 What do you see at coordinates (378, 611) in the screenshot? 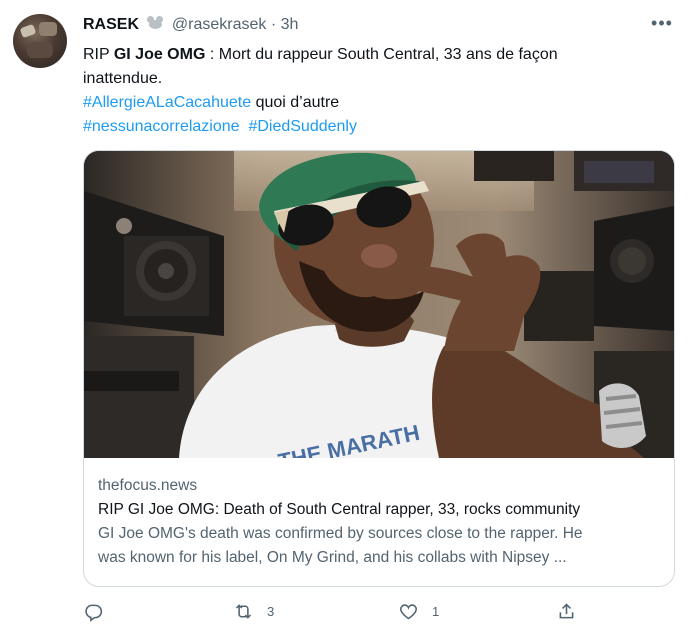
I see `tweet-actions: 3 1` at bounding box center [378, 611].